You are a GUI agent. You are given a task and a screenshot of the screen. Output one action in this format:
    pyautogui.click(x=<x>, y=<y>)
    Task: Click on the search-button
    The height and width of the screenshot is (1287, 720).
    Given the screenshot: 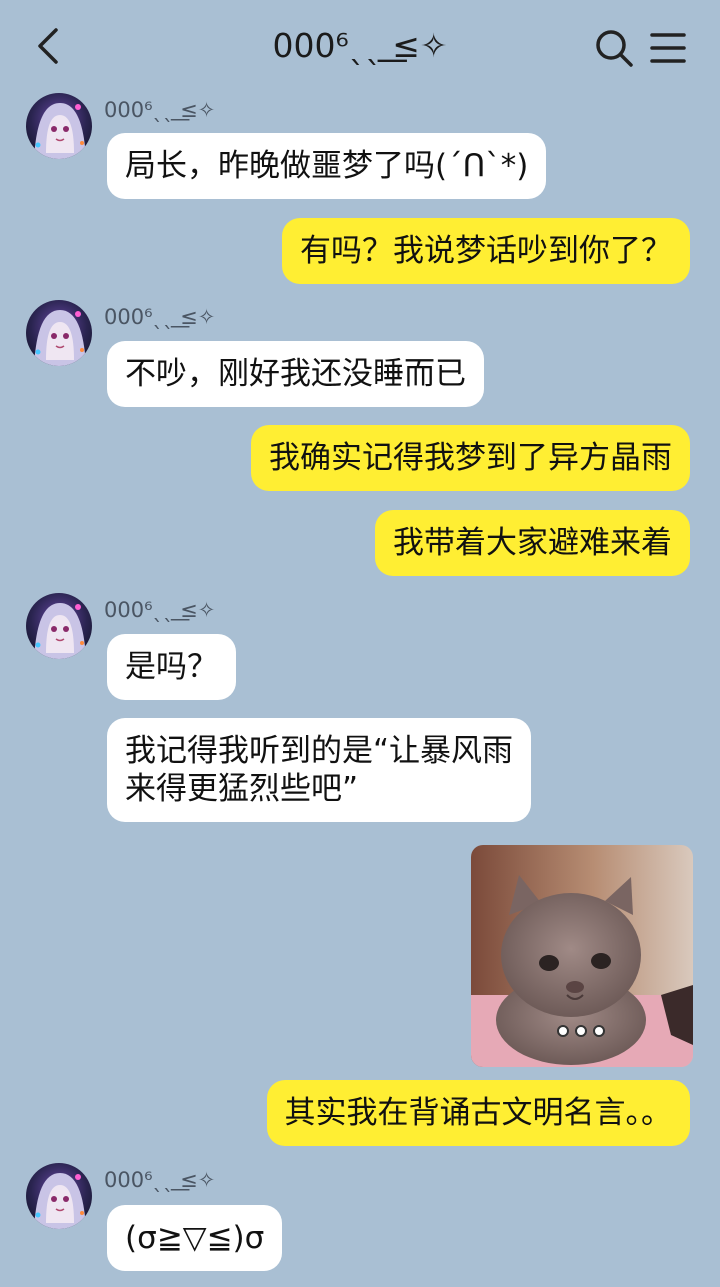 What is the action you would take?
    pyautogui.click(x=614, y=48)
    